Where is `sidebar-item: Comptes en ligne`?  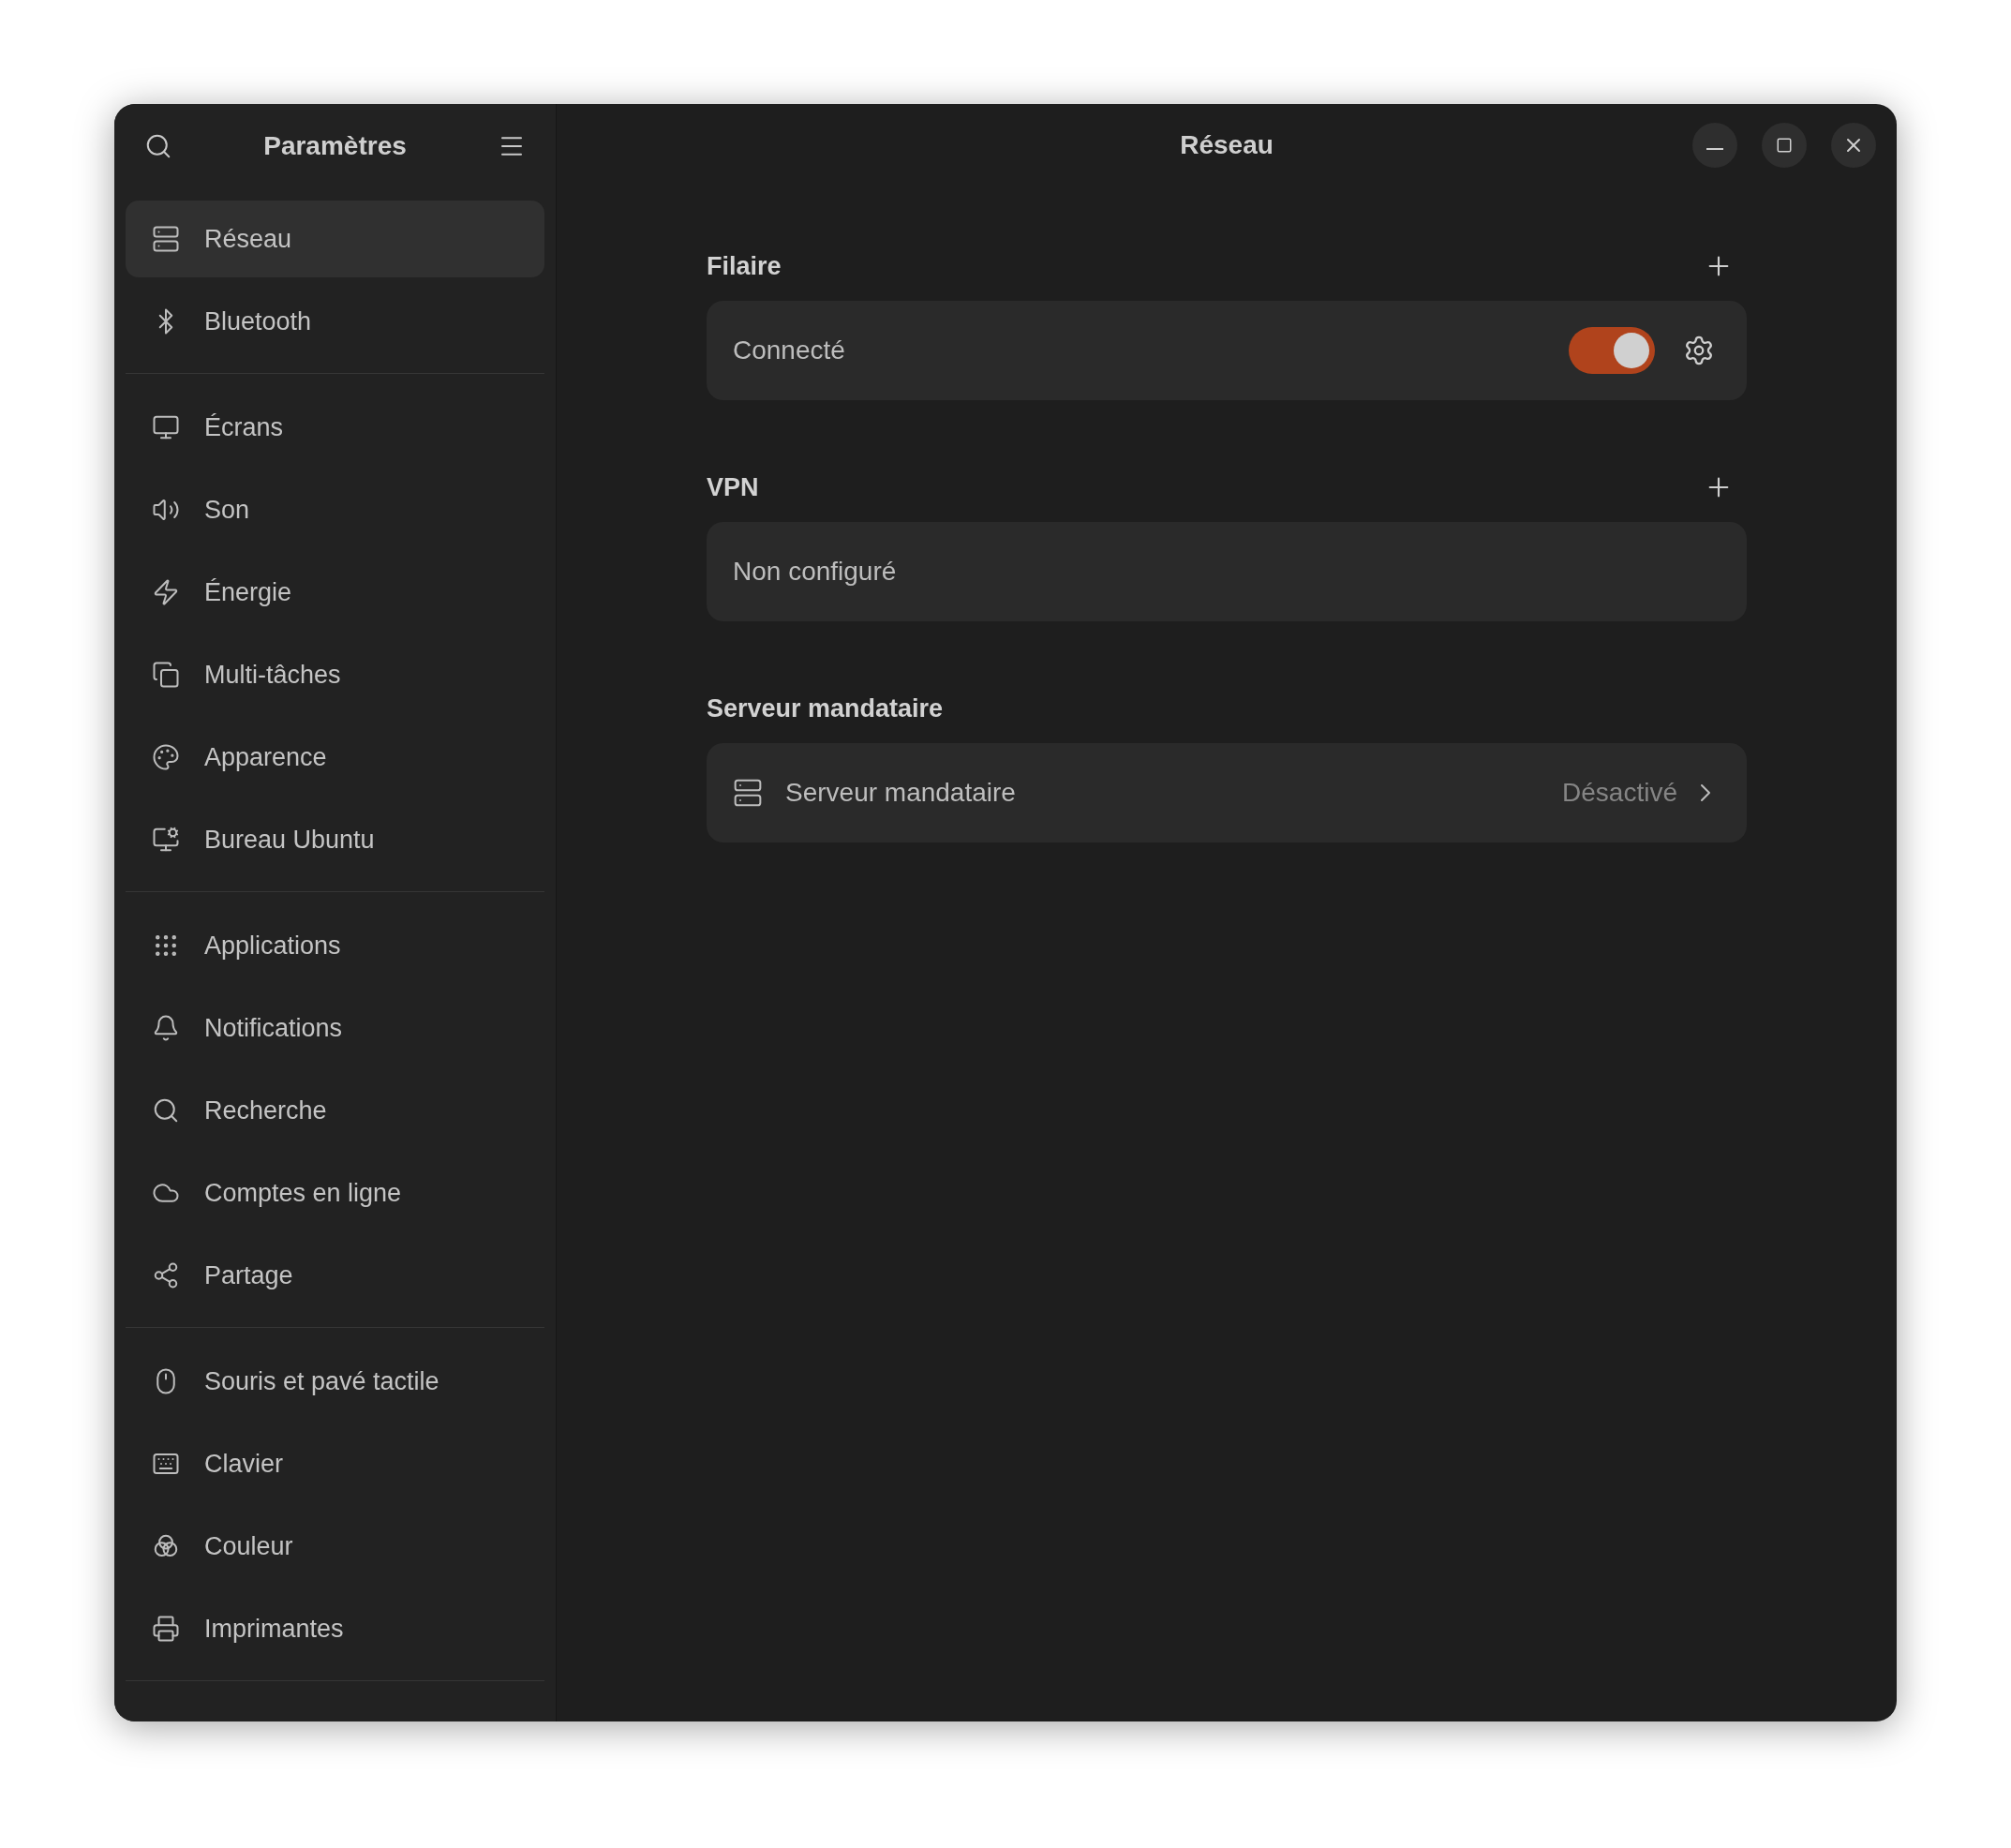
sidebar-item: Comptes en ligne is located at coordinates (335, 1193).